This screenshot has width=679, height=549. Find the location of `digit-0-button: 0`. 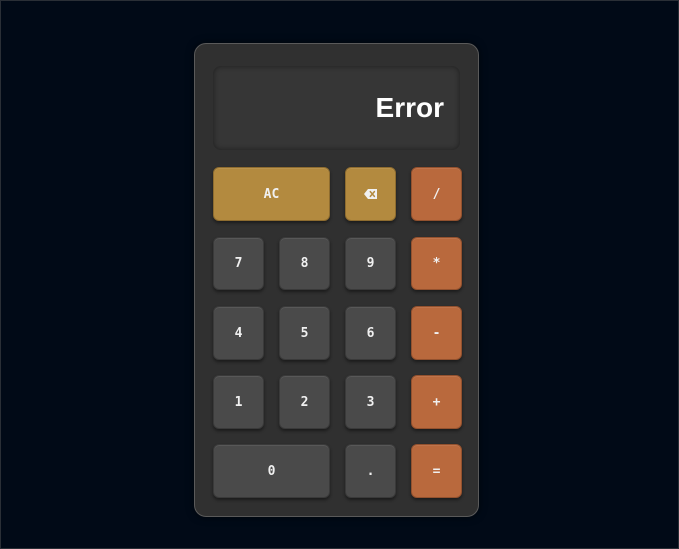

digit-0-button: 0 is located at coordinates (271, 471).